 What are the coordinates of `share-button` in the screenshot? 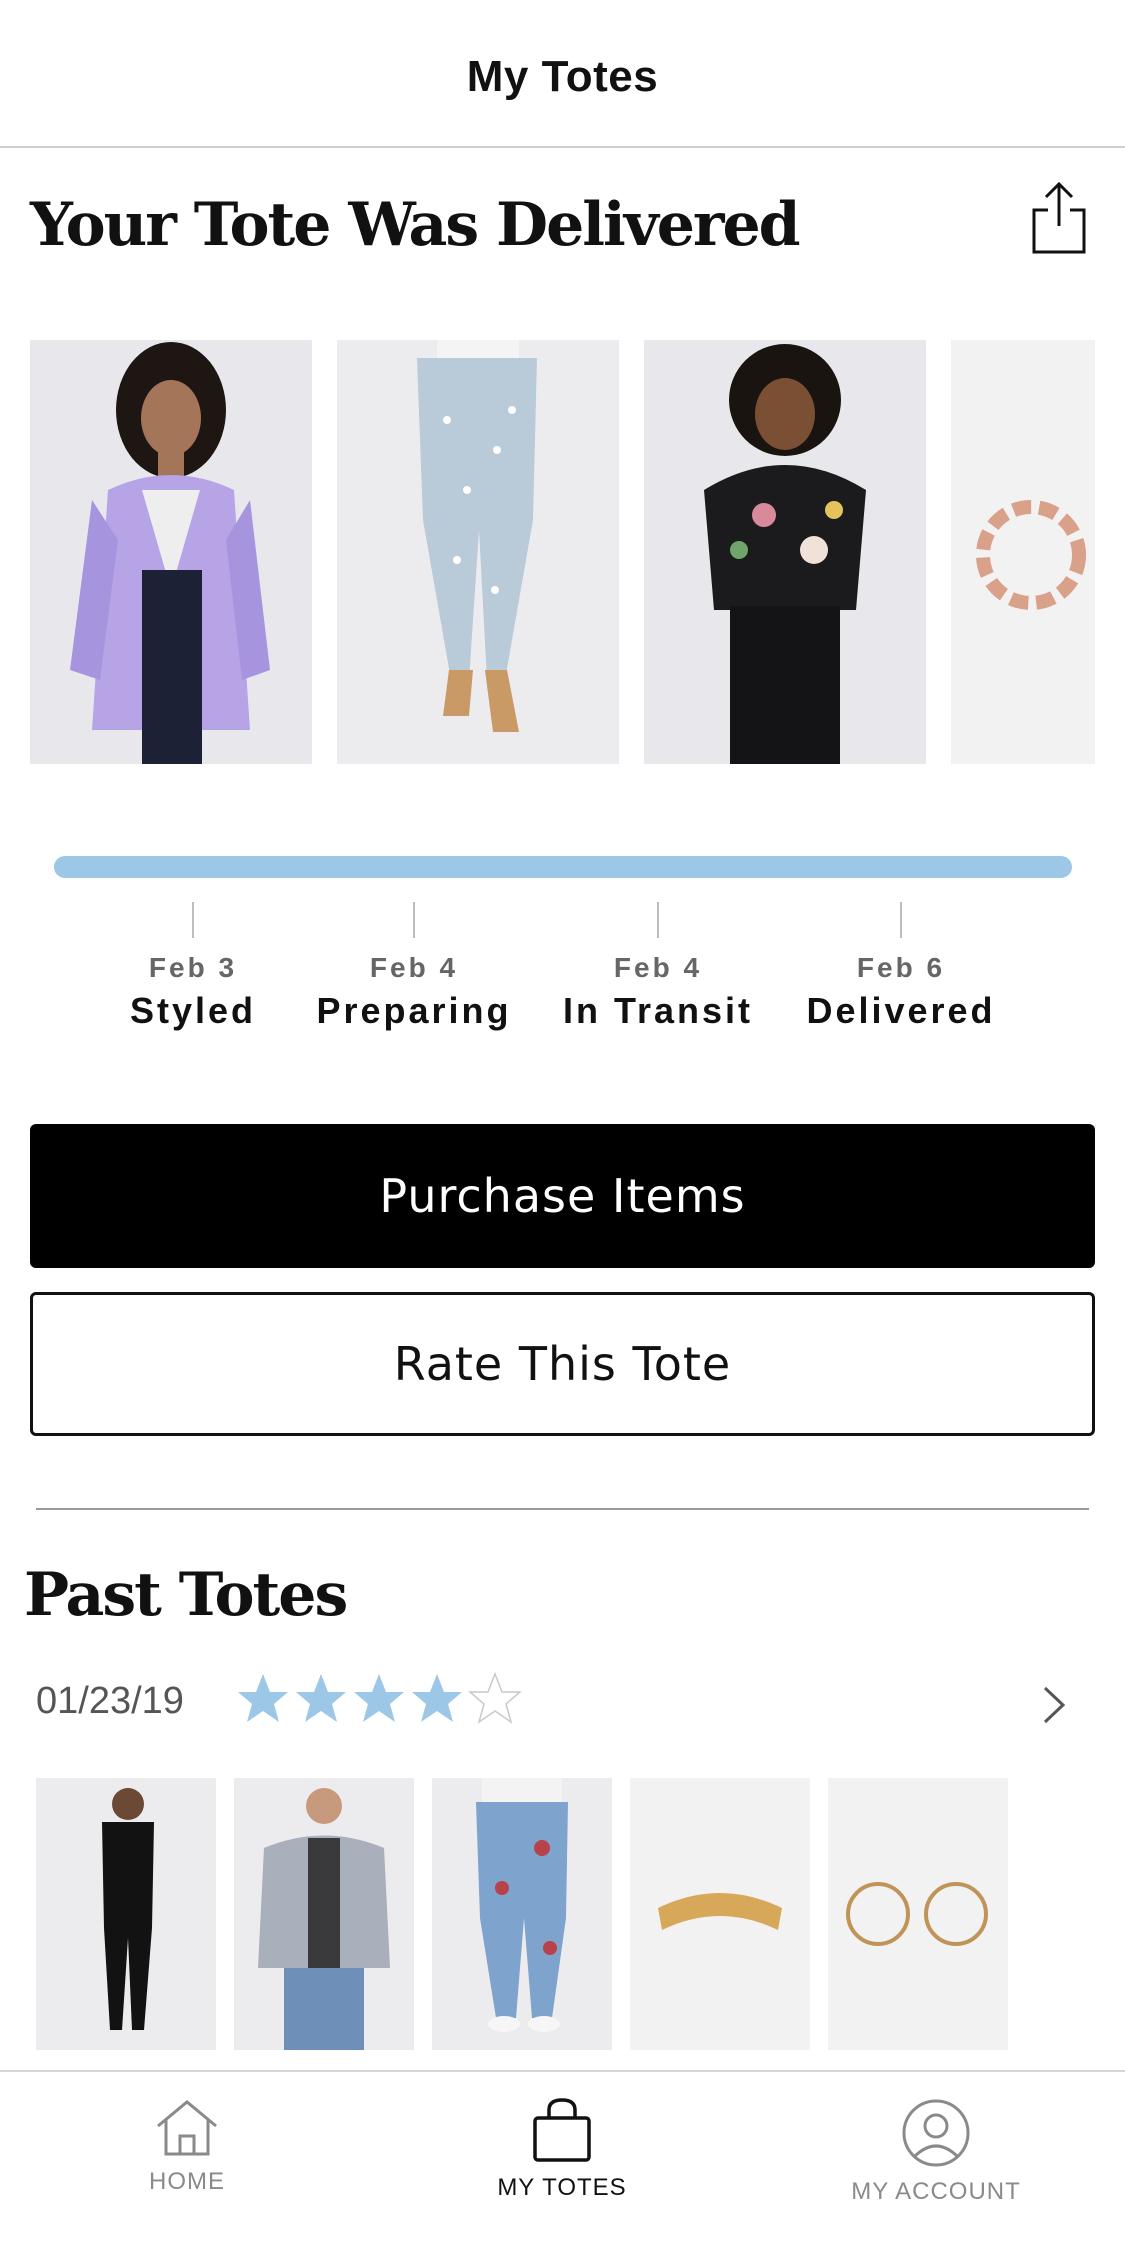 It's located at (1059, 218).